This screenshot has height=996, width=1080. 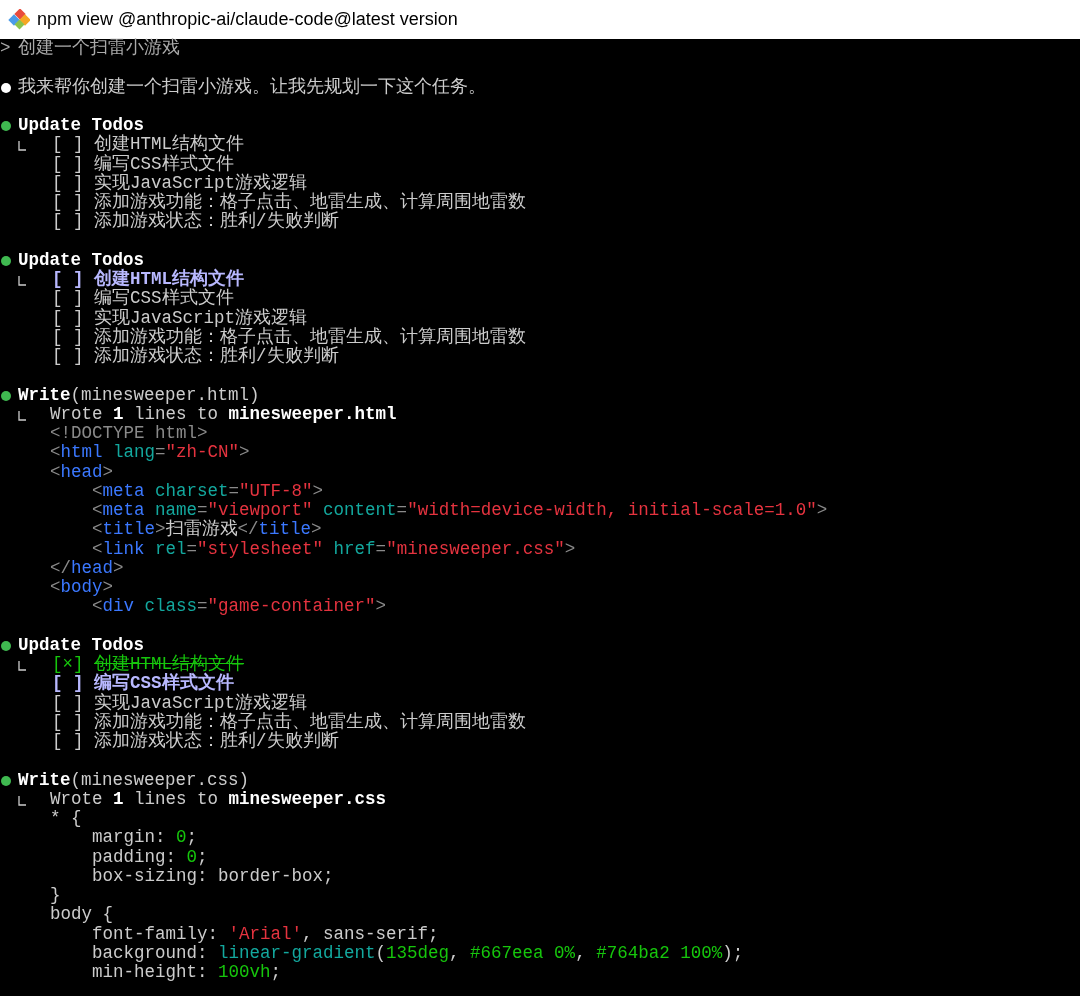 What do you see at coordinates (247, 19) in the screenshot?
I see `window-title: npm view @anthropic-ai/claude-code@latest version` at bounding box center [247, 19].